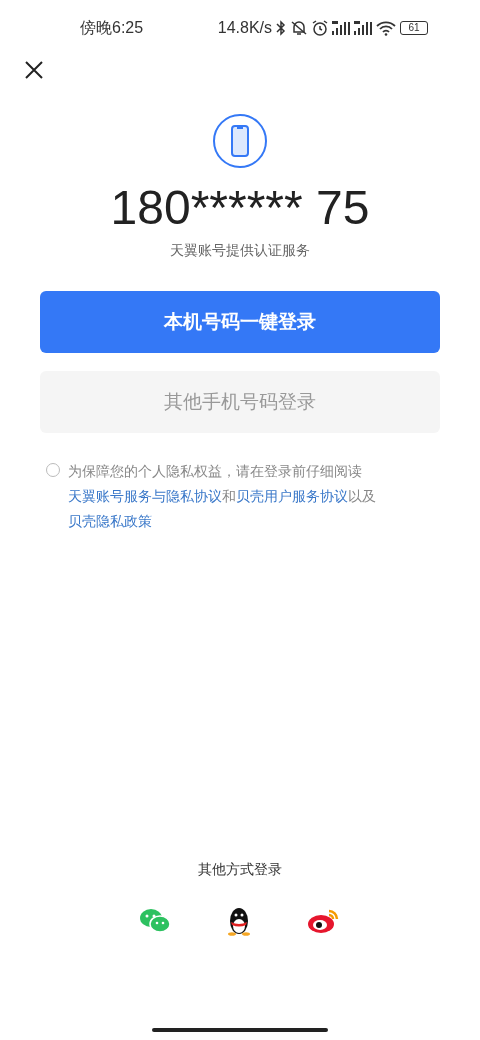  Describe the element at coordinates (320, 28) in the screenshot. I see `alarm-icon` at that location.